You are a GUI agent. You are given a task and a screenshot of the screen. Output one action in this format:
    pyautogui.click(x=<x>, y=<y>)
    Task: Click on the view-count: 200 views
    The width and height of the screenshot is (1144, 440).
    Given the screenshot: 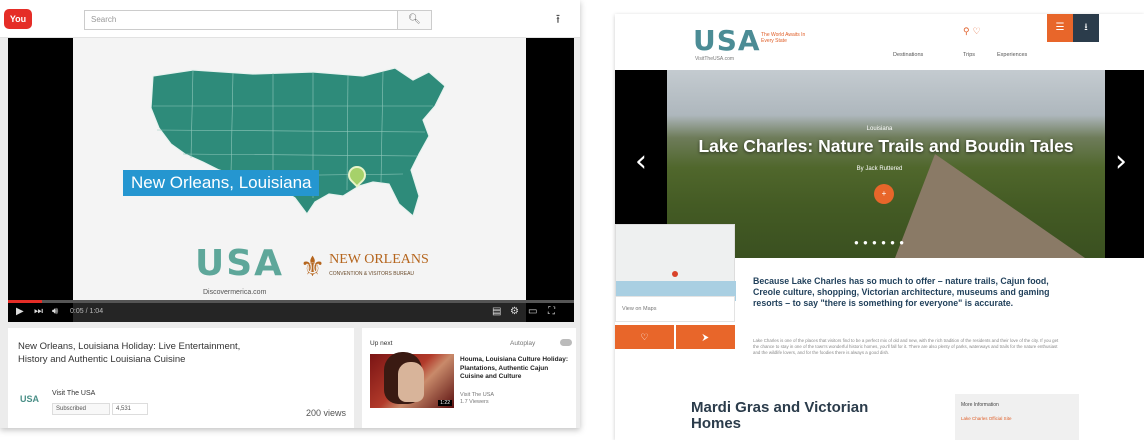 What is the action you would take?
    pyautogui.click(x=325, y=413)
    